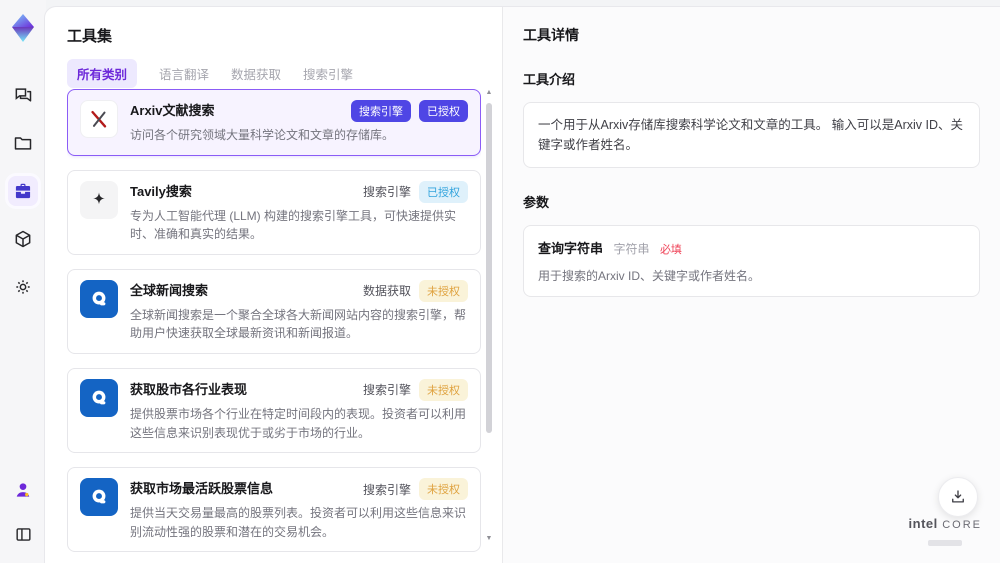  I want to click on app-logo-icon, so click(23, 28).